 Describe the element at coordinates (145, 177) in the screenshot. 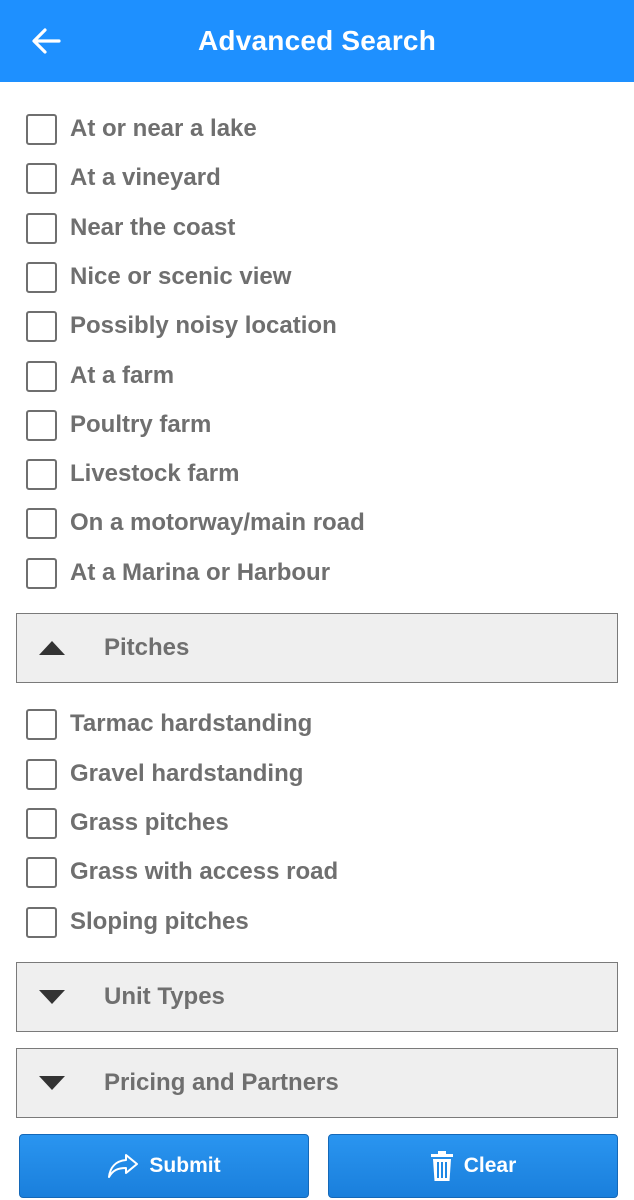

I see `checkbox-label: At a vineyard` at that location.